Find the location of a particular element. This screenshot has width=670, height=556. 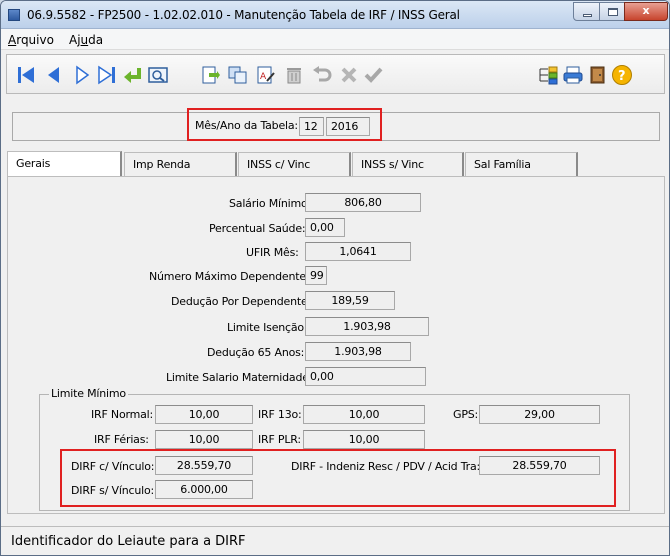

app-icon is located at coordinates (14, 15).